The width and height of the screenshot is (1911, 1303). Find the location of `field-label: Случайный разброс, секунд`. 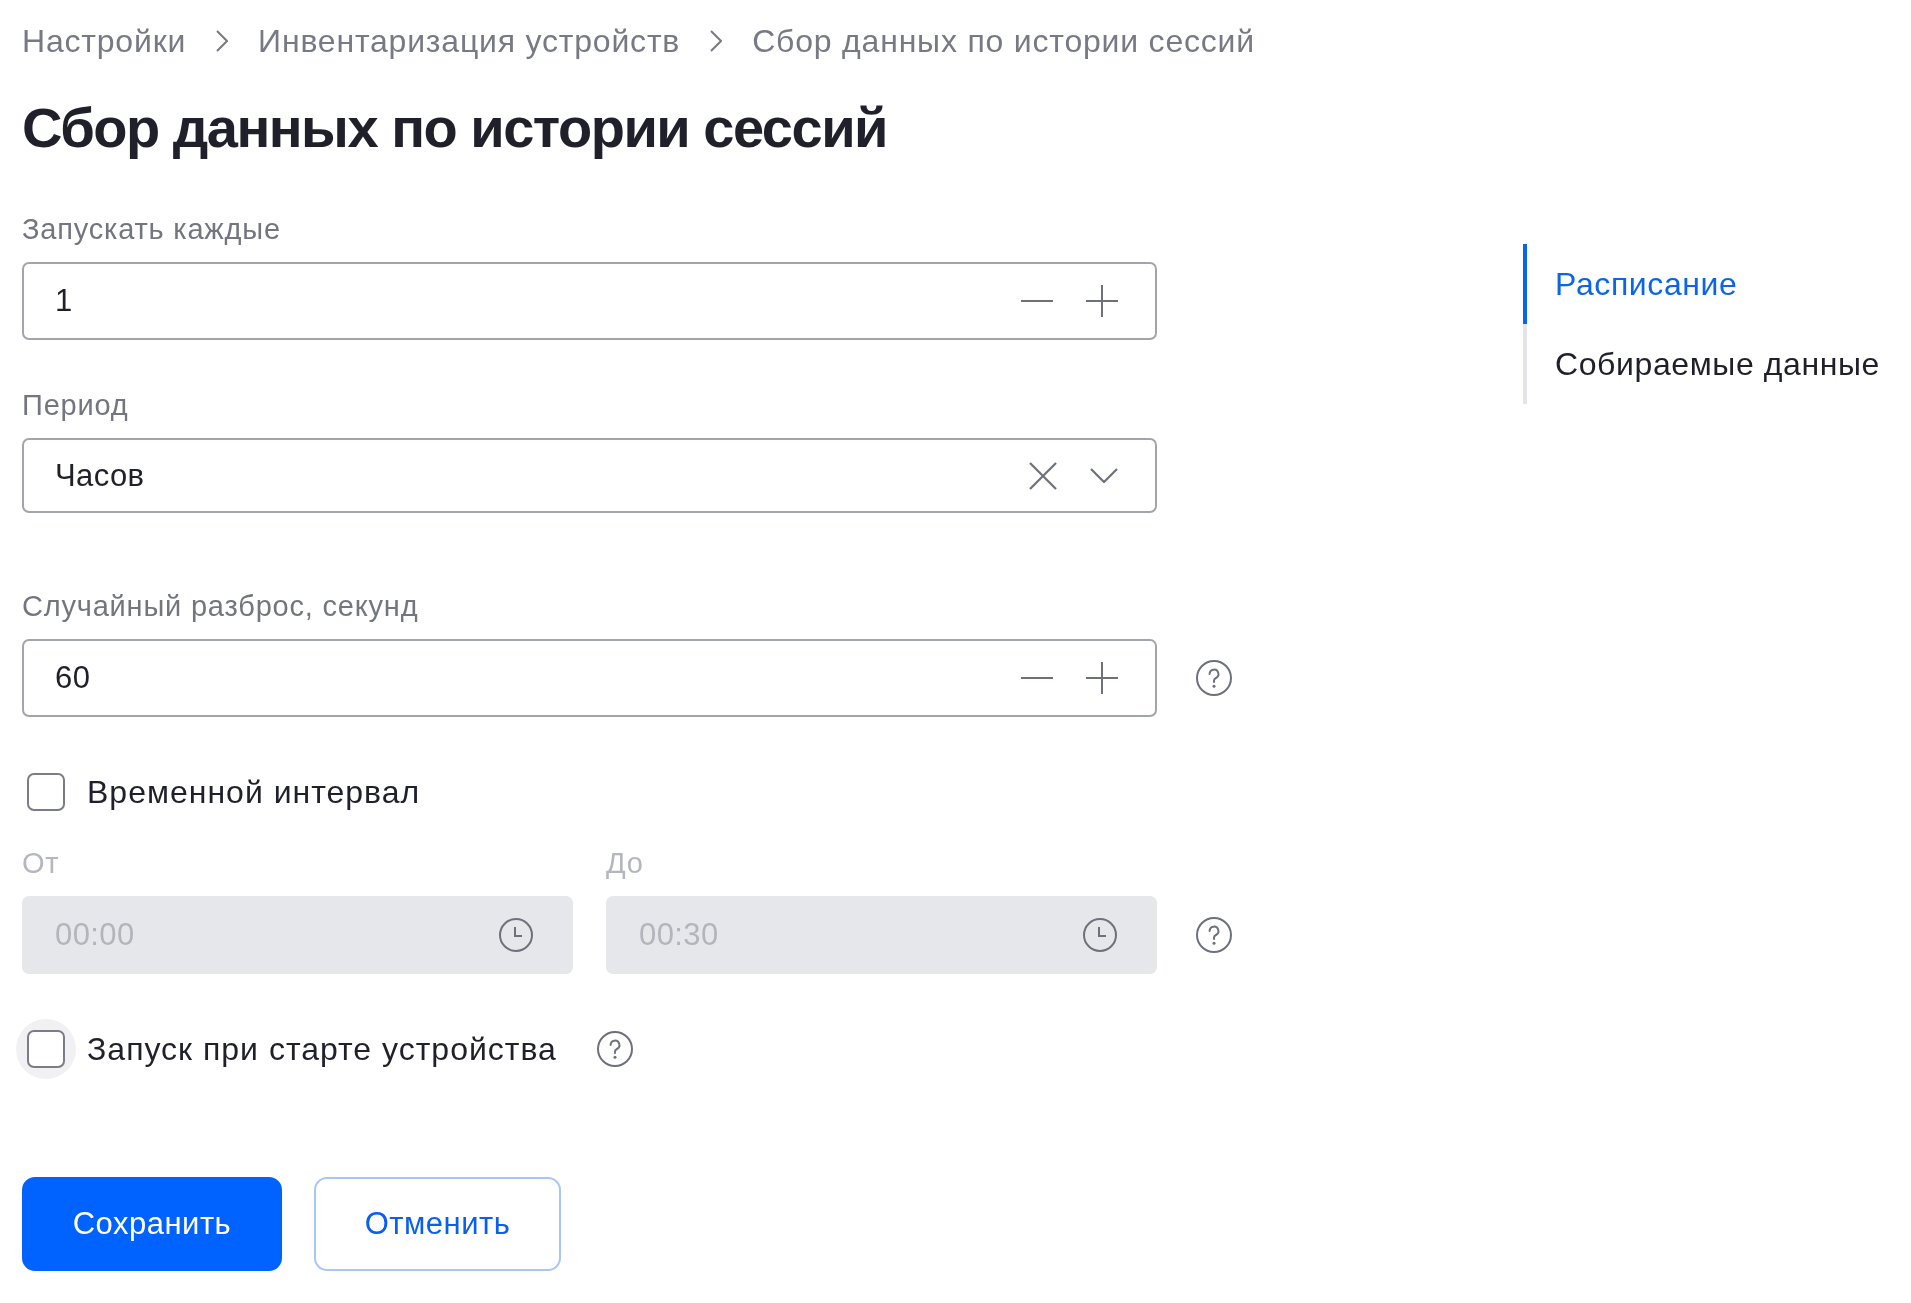

field-label: Случайный разброс, секунд is located at coordinates (220, 606).